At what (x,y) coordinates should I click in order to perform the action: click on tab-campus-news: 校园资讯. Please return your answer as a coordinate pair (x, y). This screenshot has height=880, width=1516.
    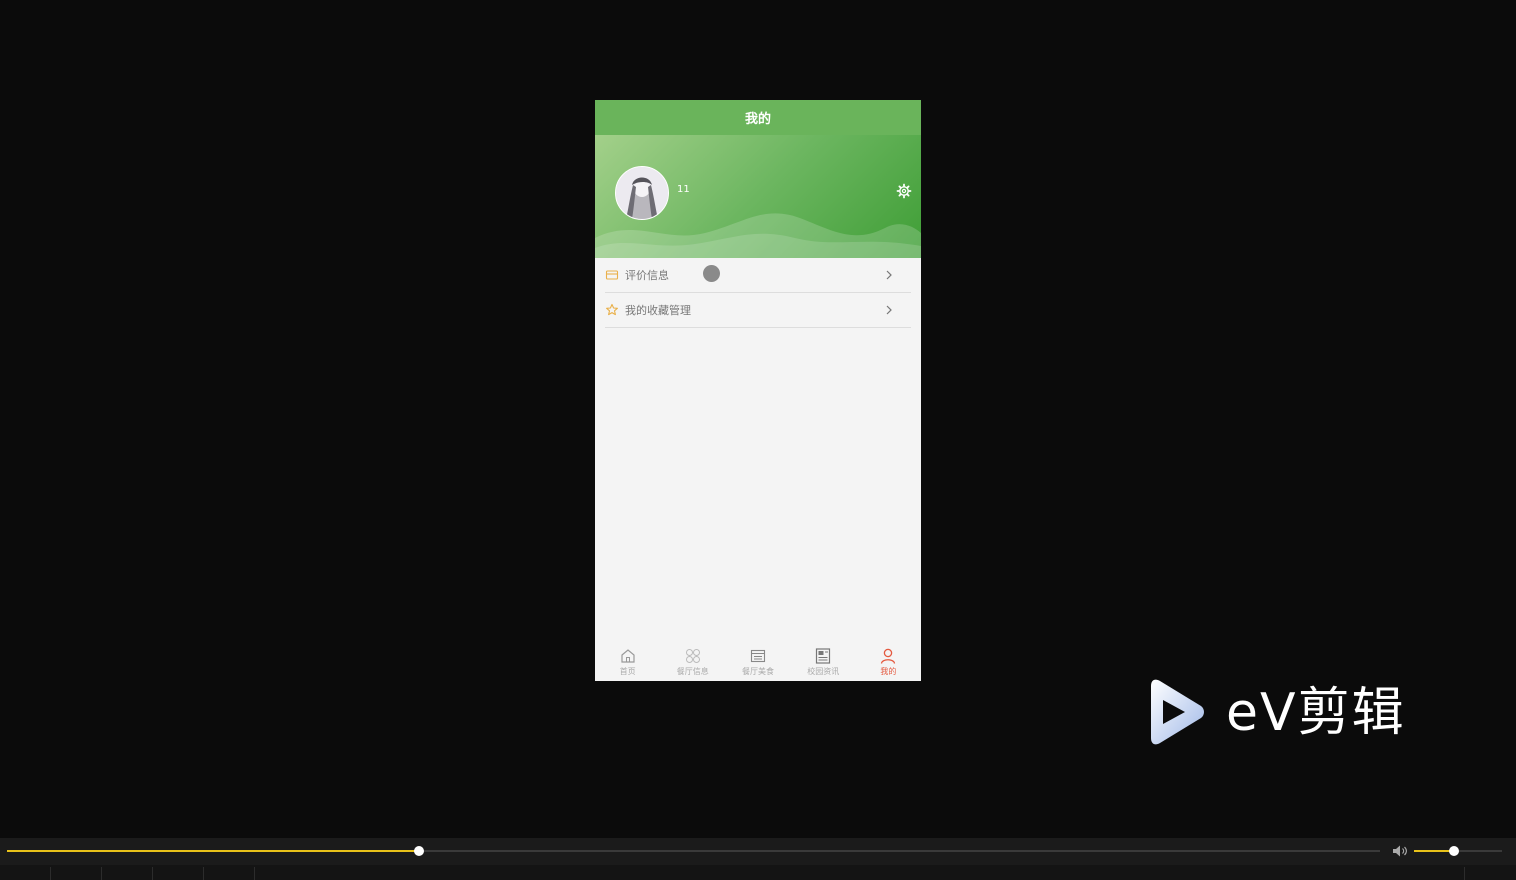
    Looking at the image, I should click on (823, 662).